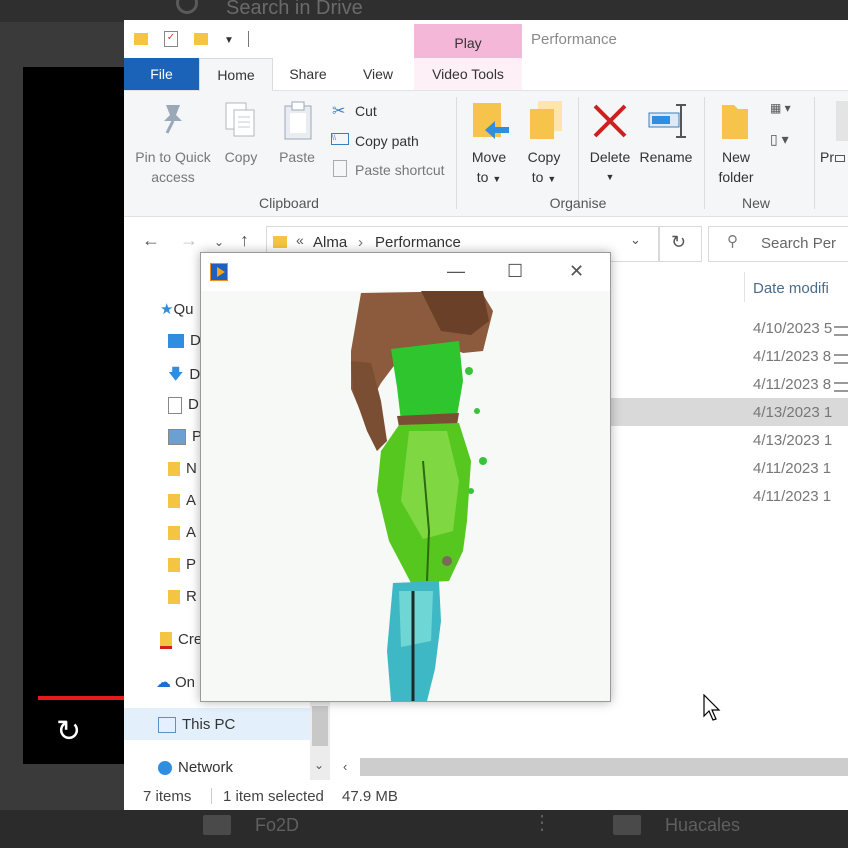 The height and width of the screenshot is (848, 848). Describe the element at coordinates (546, 122) in the screenshot. I see `copy-to-icon` at that location.